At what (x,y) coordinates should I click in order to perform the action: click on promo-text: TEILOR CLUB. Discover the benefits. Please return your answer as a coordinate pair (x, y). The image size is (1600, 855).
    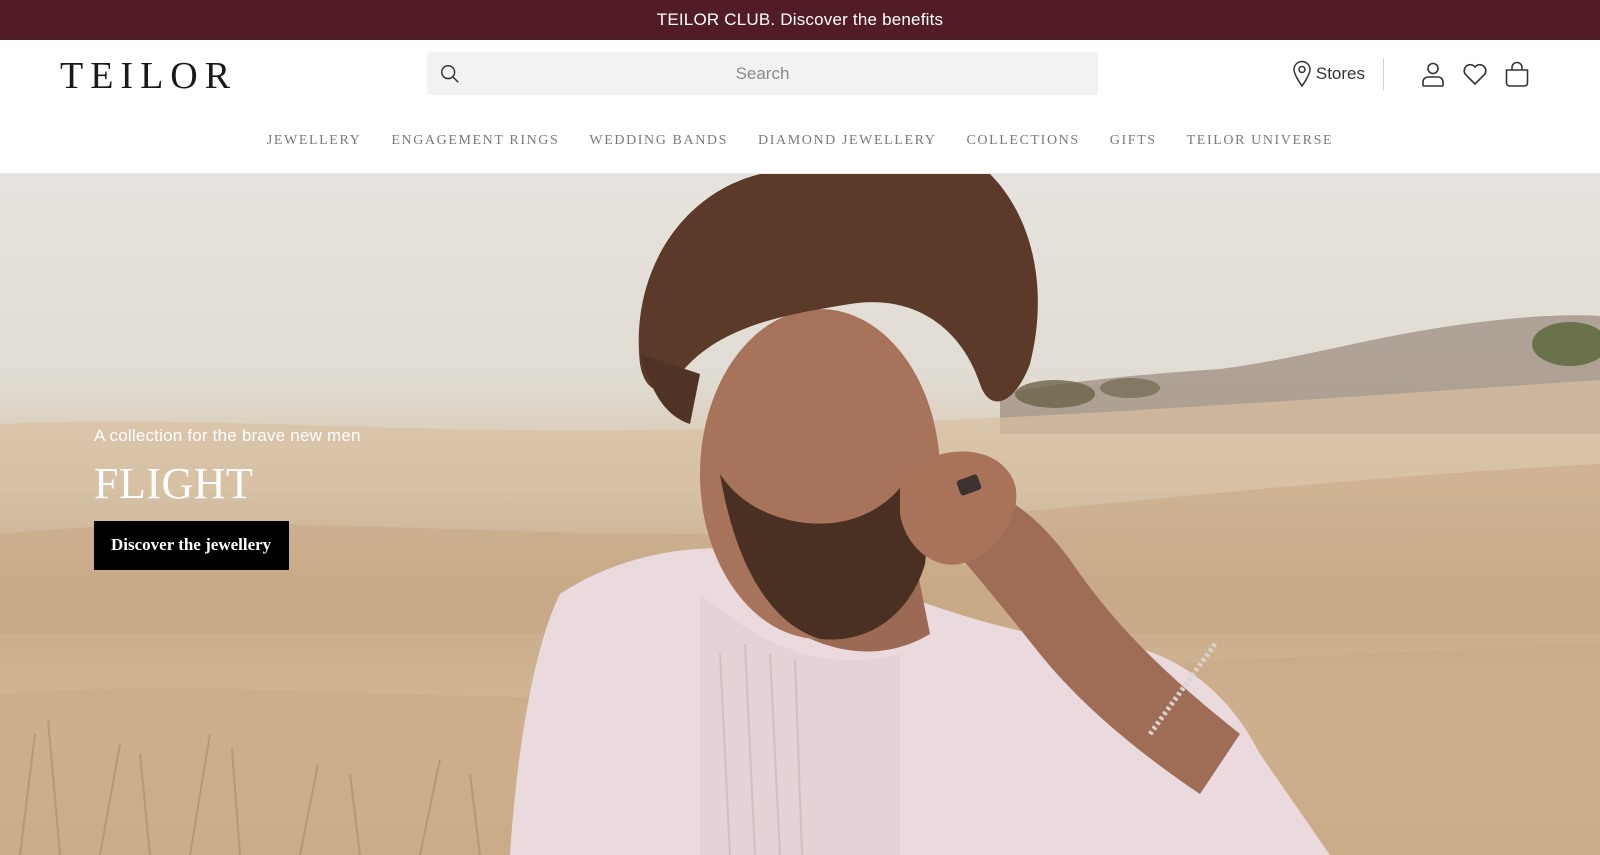
    Looking at the image, I should click on (800, 20).